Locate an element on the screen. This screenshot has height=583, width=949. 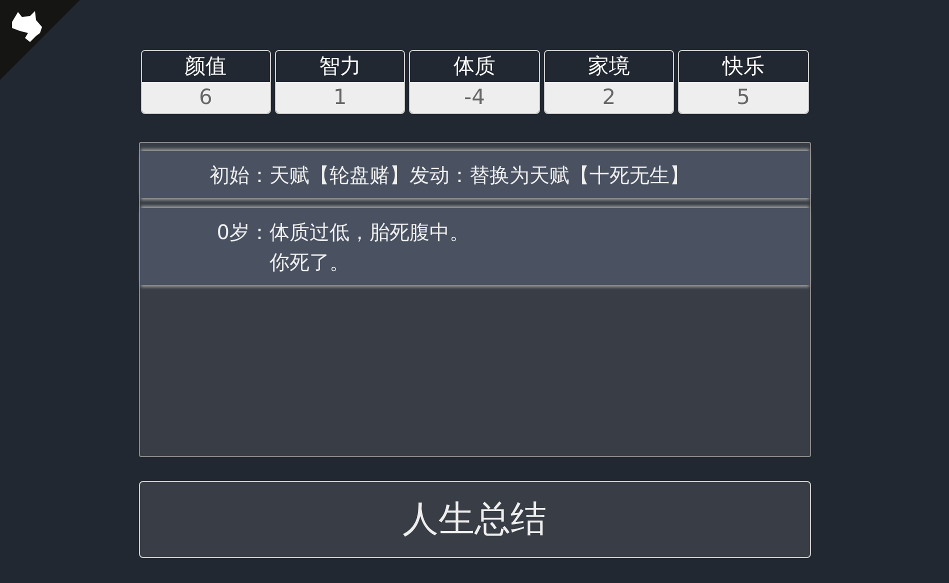
stat-value: -4 is located at coordinates (474, 97).